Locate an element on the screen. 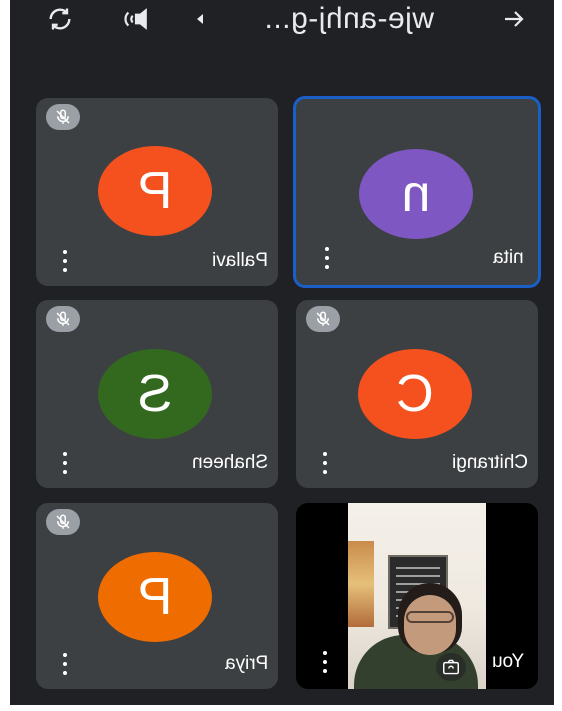  speaker-icon is located at coordinates (136, 19).